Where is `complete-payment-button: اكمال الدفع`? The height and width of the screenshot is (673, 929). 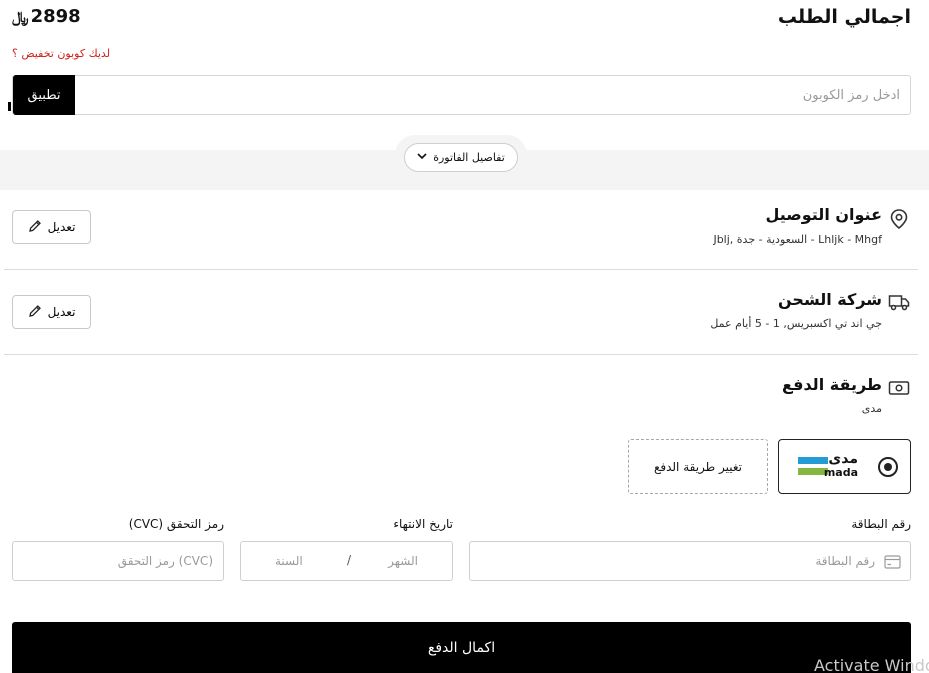 complete-payment-button: اكمال الدفع is located at coordinates (461, 647).